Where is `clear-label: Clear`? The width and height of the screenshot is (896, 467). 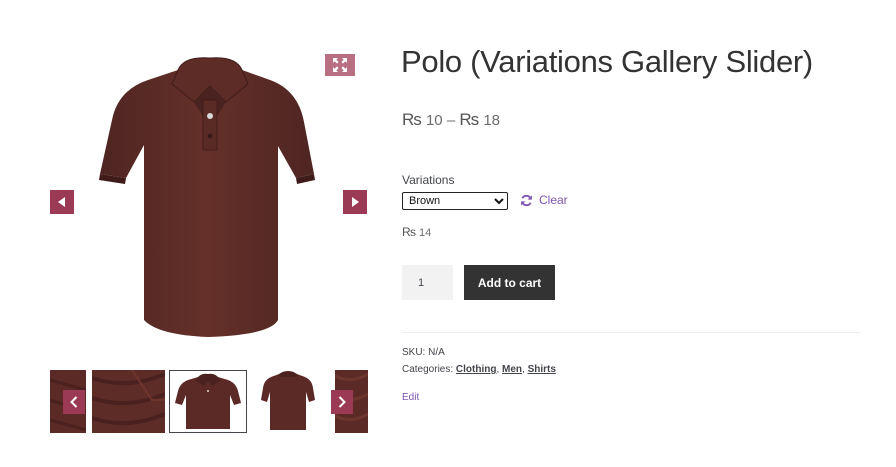 clear-label: Clear is located at coordinates (553, 200).